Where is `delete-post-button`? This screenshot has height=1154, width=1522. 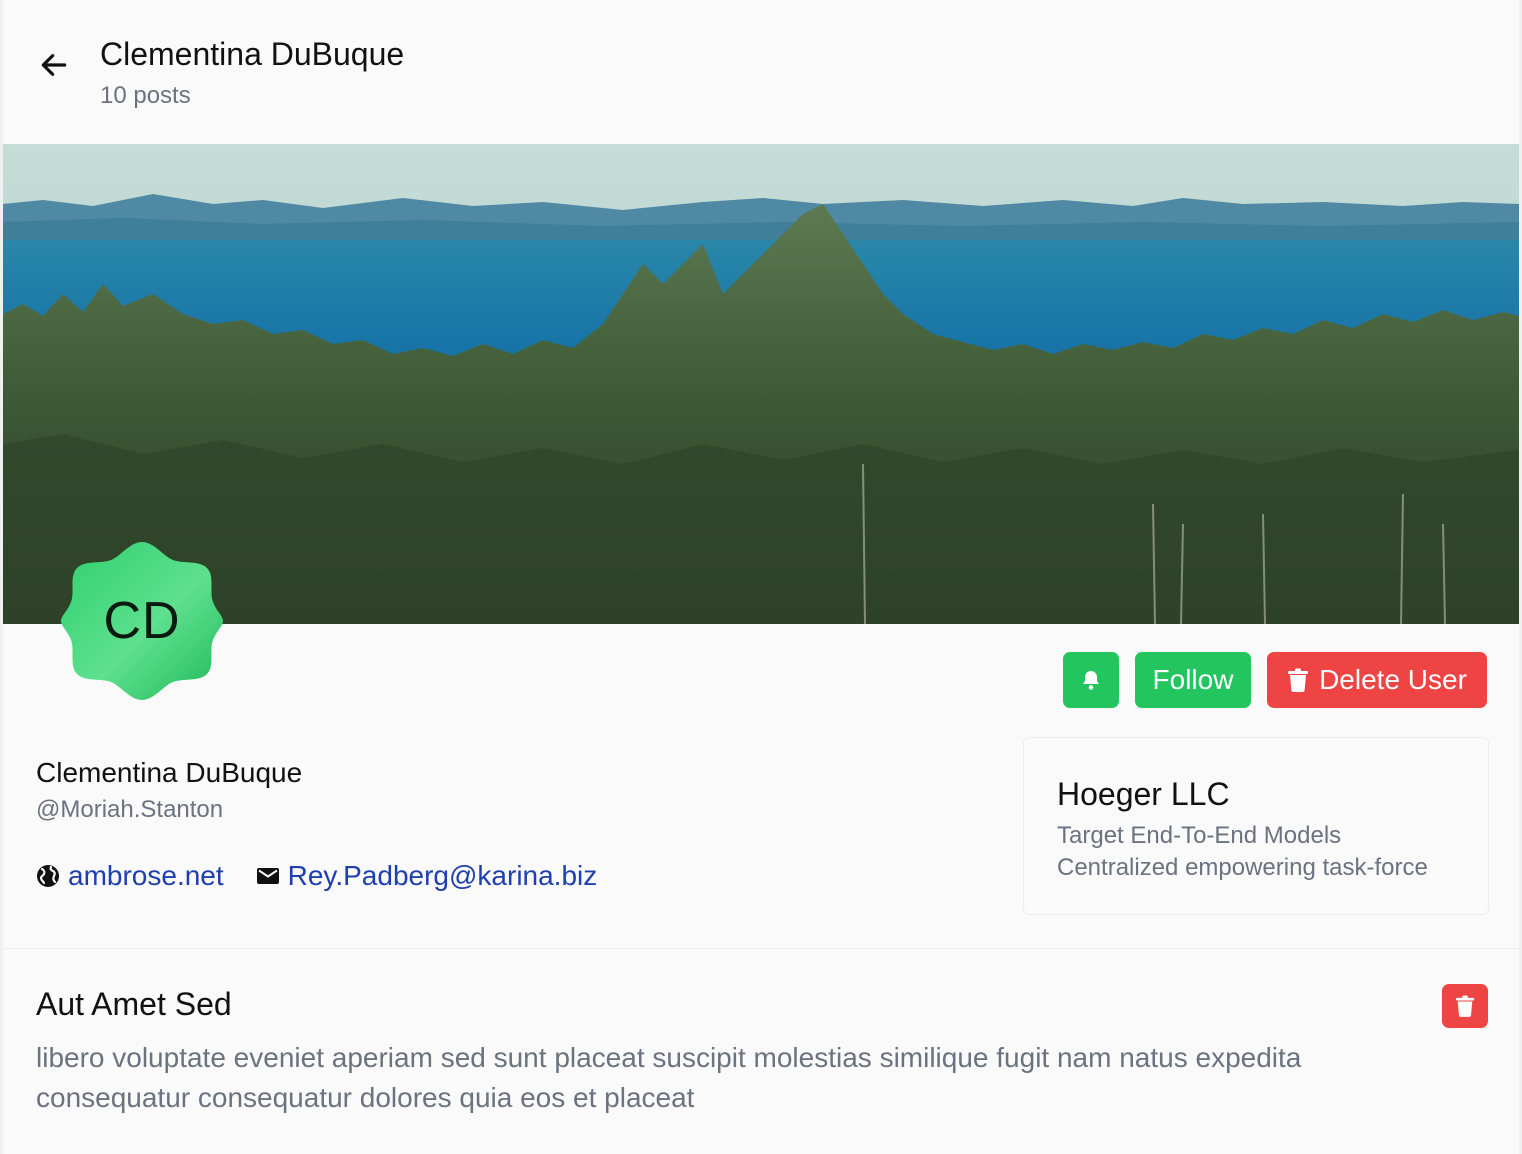 delete-post-button is located at coordinates (1465, 1006).